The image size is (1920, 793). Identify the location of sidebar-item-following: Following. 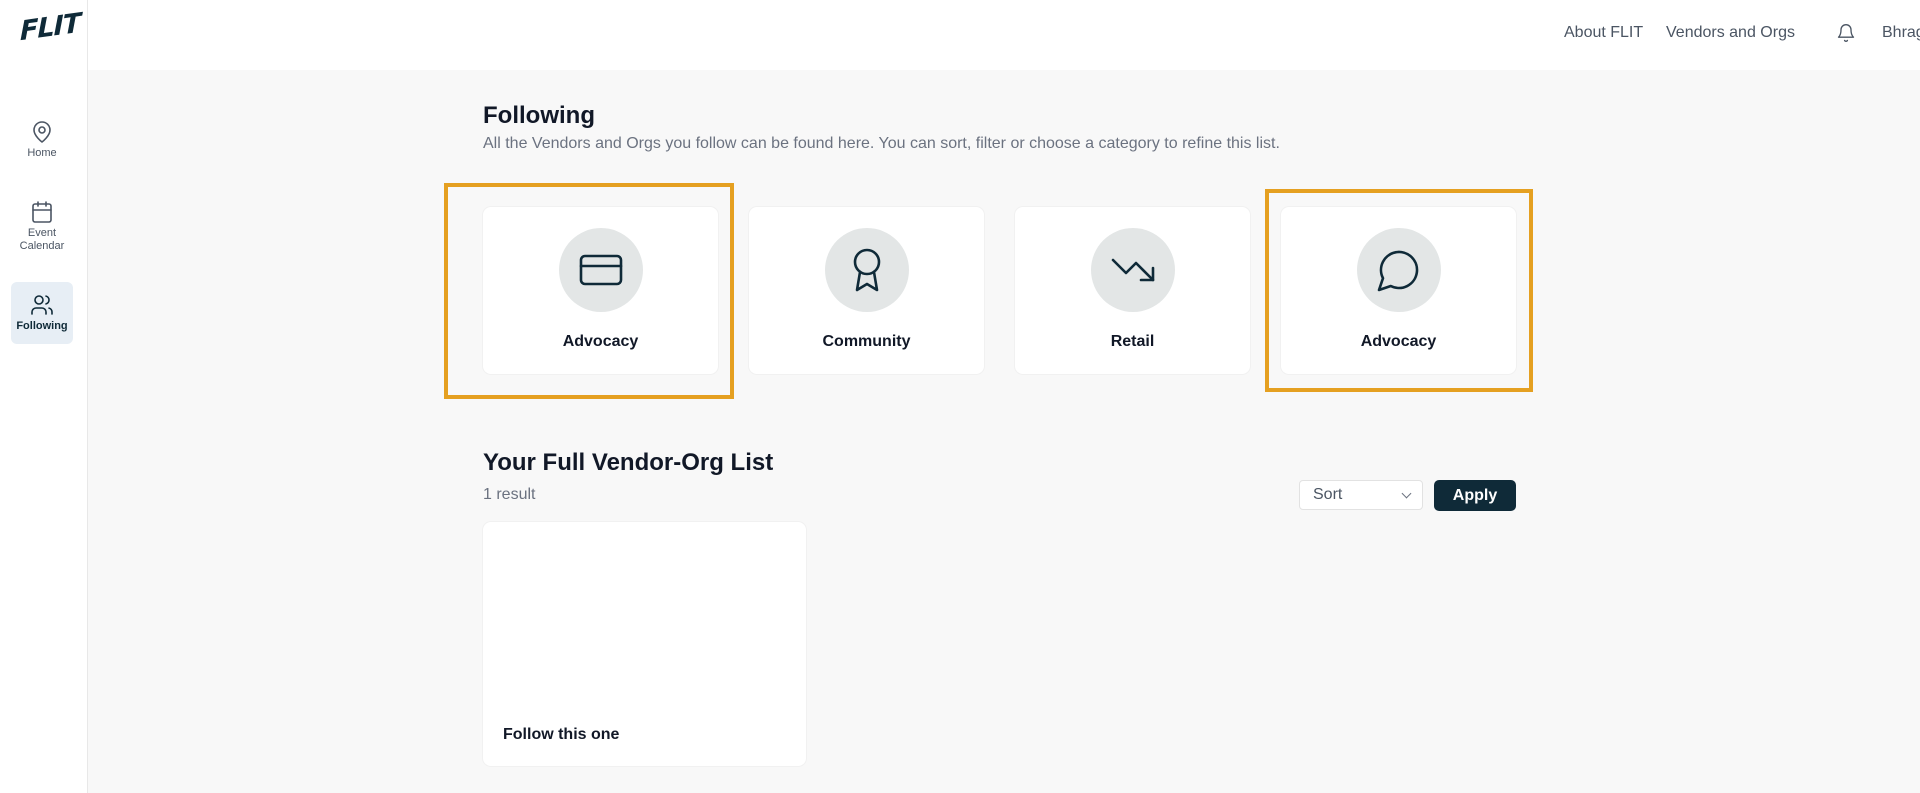
(42, 313).